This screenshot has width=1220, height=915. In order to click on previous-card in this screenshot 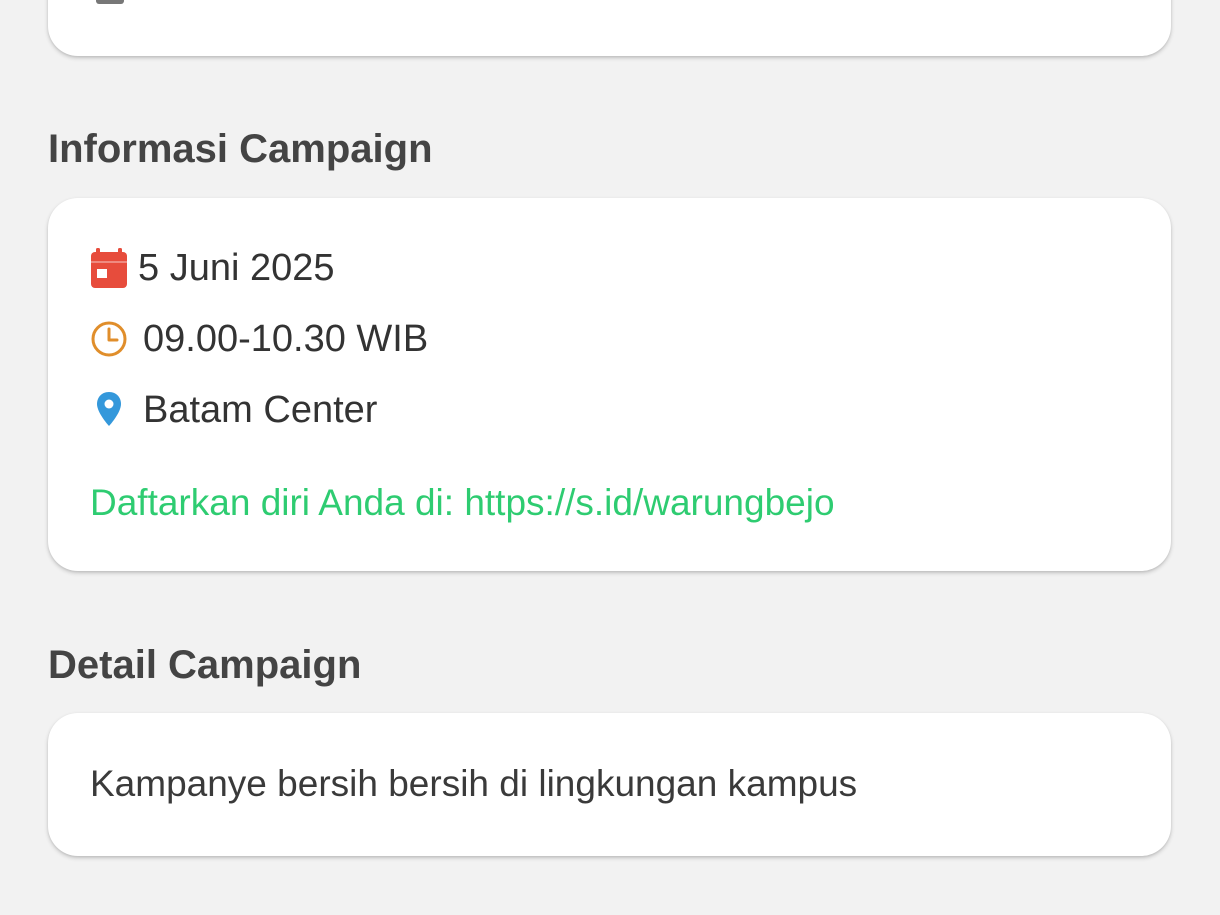, I will do `click(609, 28)`.